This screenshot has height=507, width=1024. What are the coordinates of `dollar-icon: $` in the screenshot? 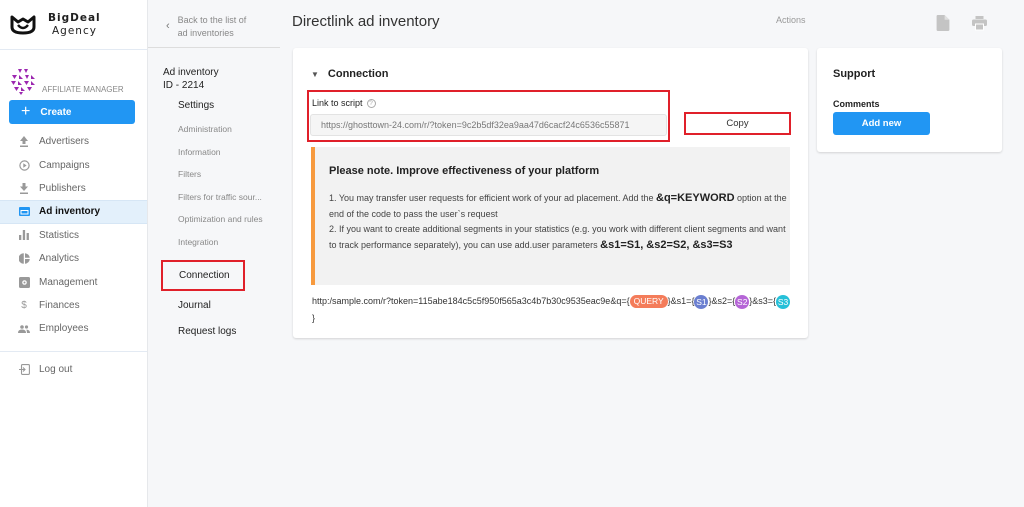 It's located at (24, 305).